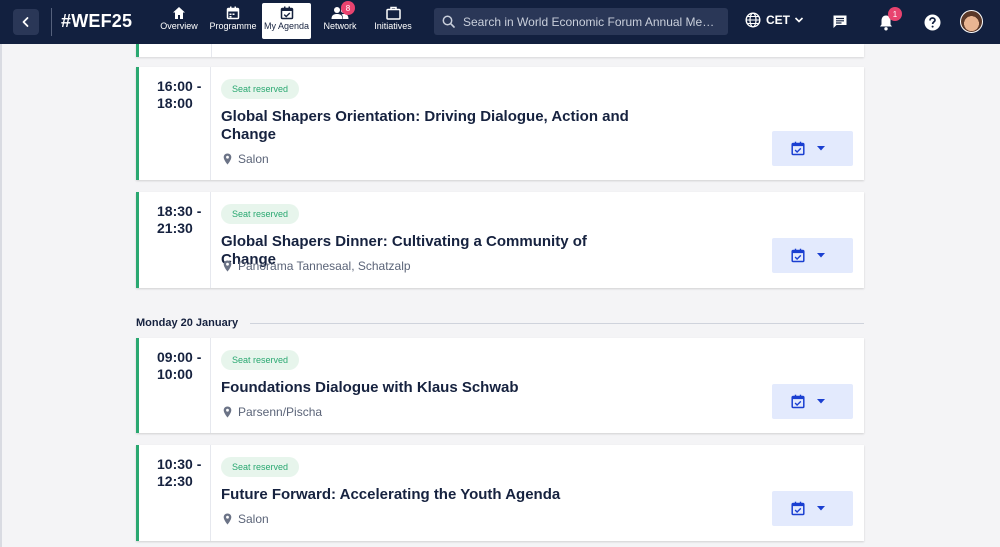 This screenshot has width=1000, height=547. I want to click on nav-my-agenda-label: My Agenda, so click(286, 26).